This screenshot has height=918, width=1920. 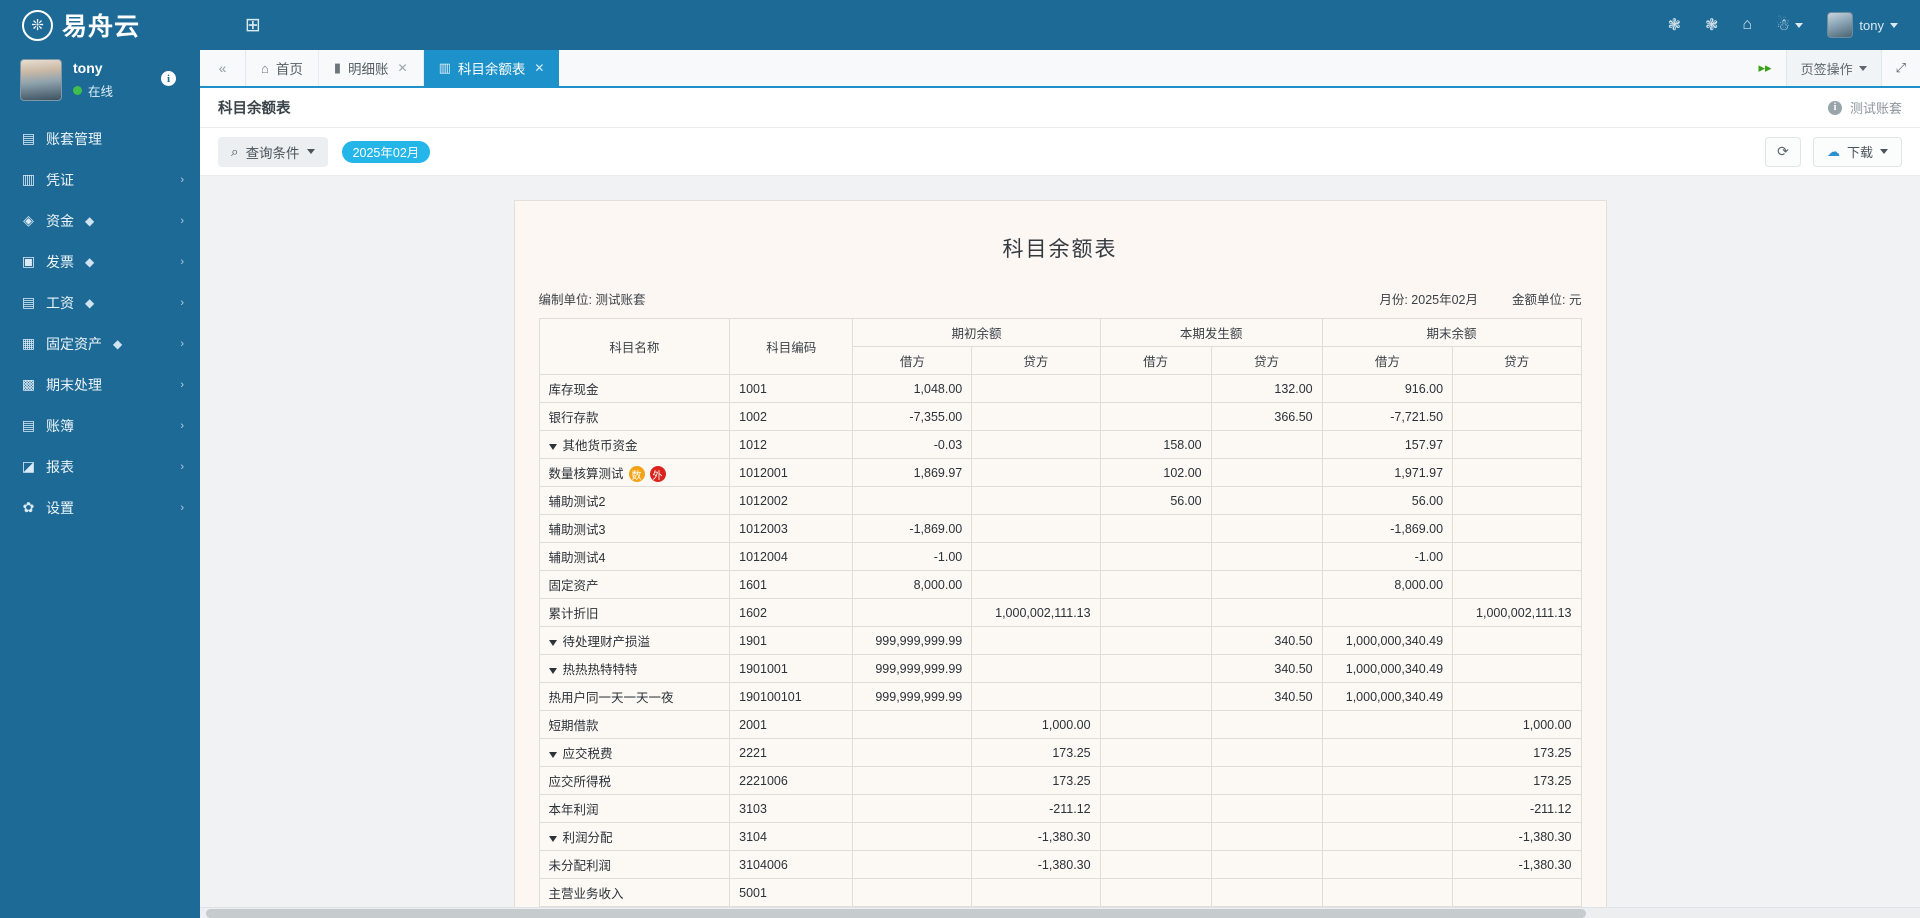 What do you see at coordinates (1266, 556) in the screenshot?
I see `cell-current-credit` at bounding box center [1266, 556].